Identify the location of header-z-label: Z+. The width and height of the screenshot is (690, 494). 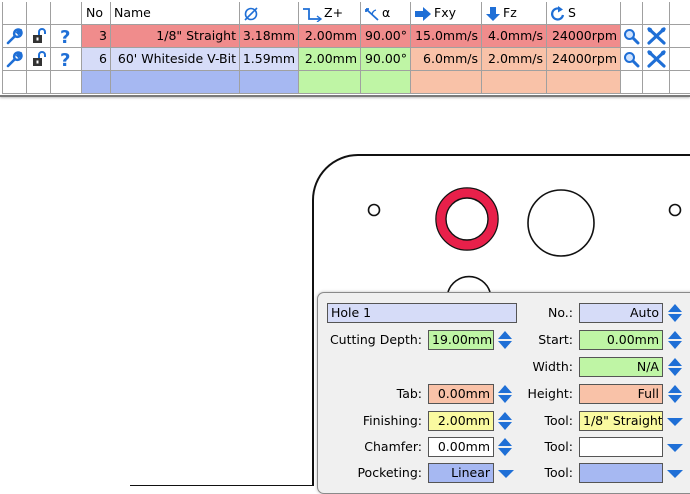
(334, 12).